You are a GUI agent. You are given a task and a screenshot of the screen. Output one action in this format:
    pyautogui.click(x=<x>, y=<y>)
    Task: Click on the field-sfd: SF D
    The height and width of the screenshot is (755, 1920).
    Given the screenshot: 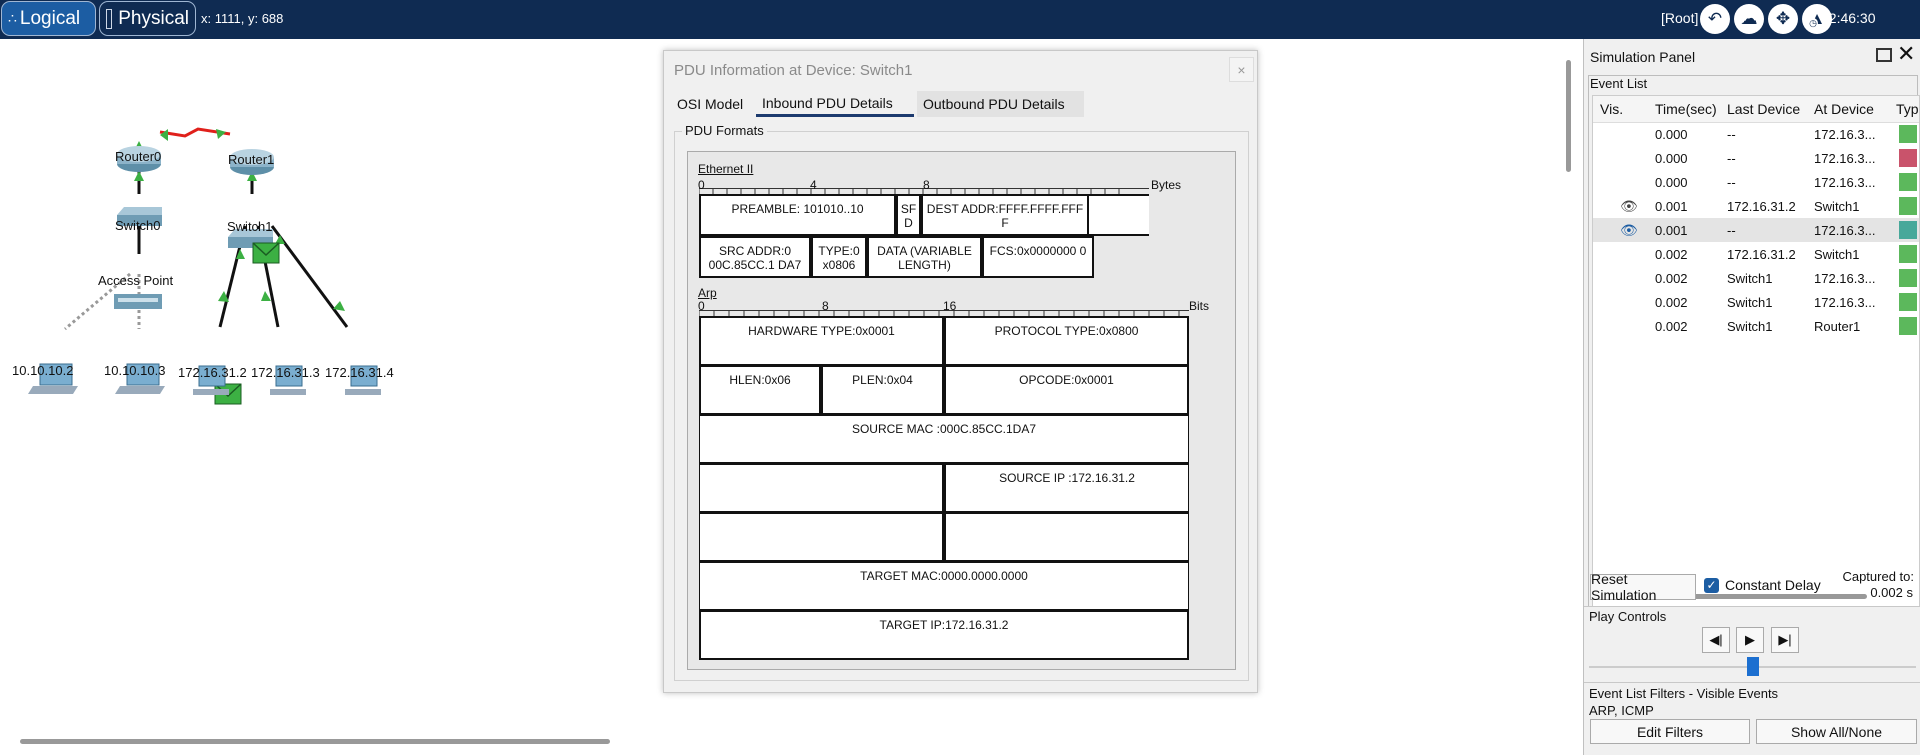 What is the action you would take?
    pyautogui.click(x=908, y=215)
    